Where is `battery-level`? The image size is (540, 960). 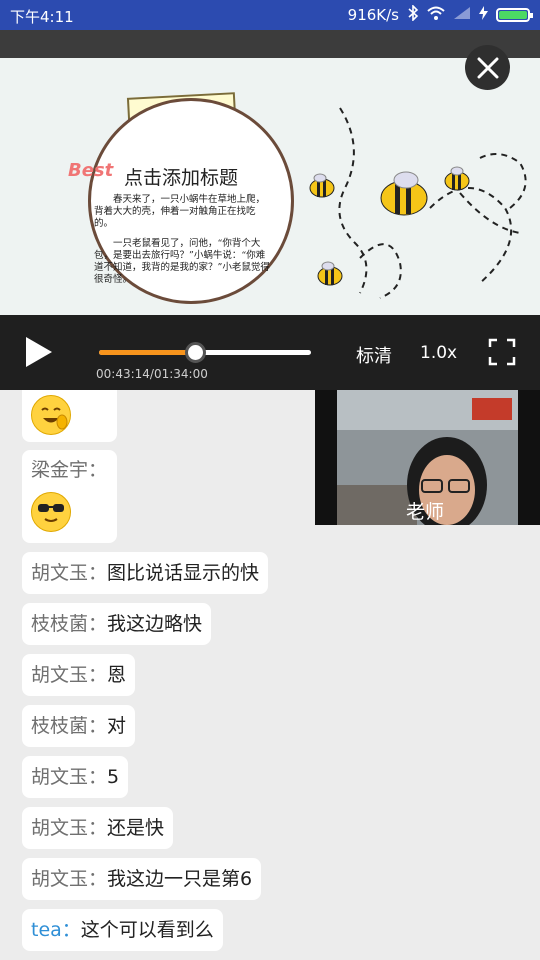
battery-level is located at coordinates (513, 15).